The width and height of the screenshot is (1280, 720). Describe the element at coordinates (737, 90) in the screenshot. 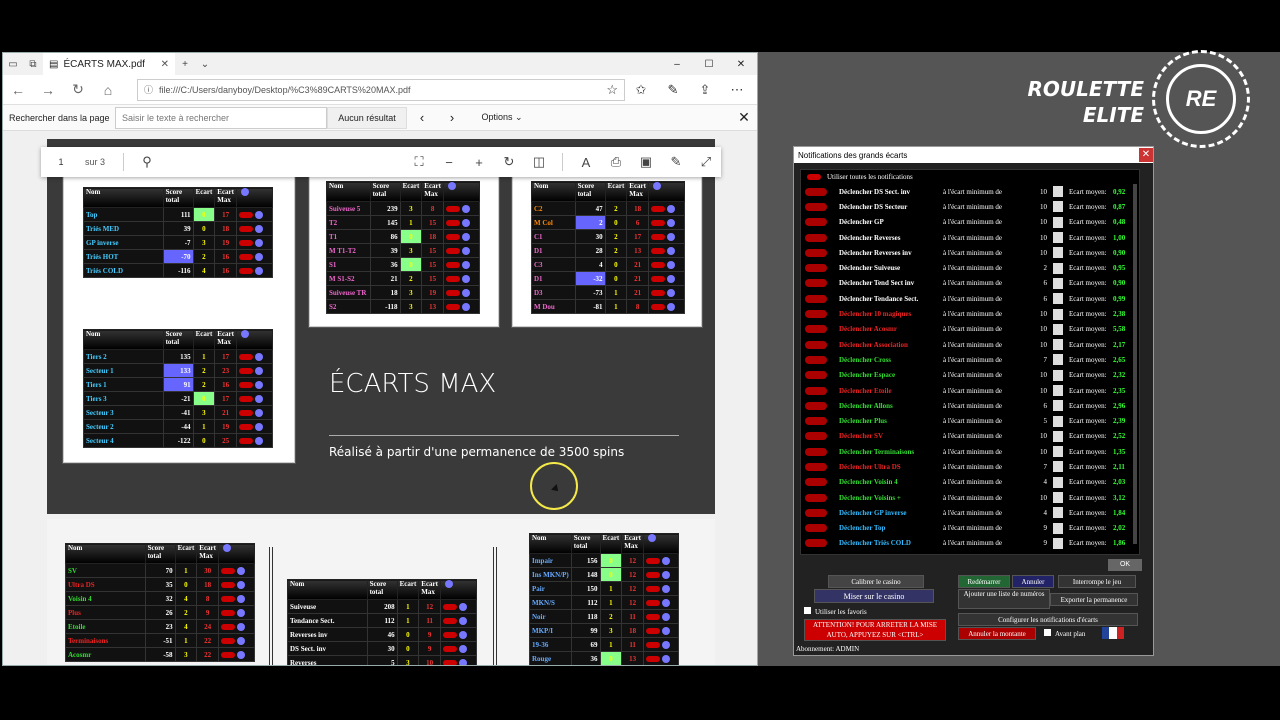

I see `more-icon: ⋯` at that location.